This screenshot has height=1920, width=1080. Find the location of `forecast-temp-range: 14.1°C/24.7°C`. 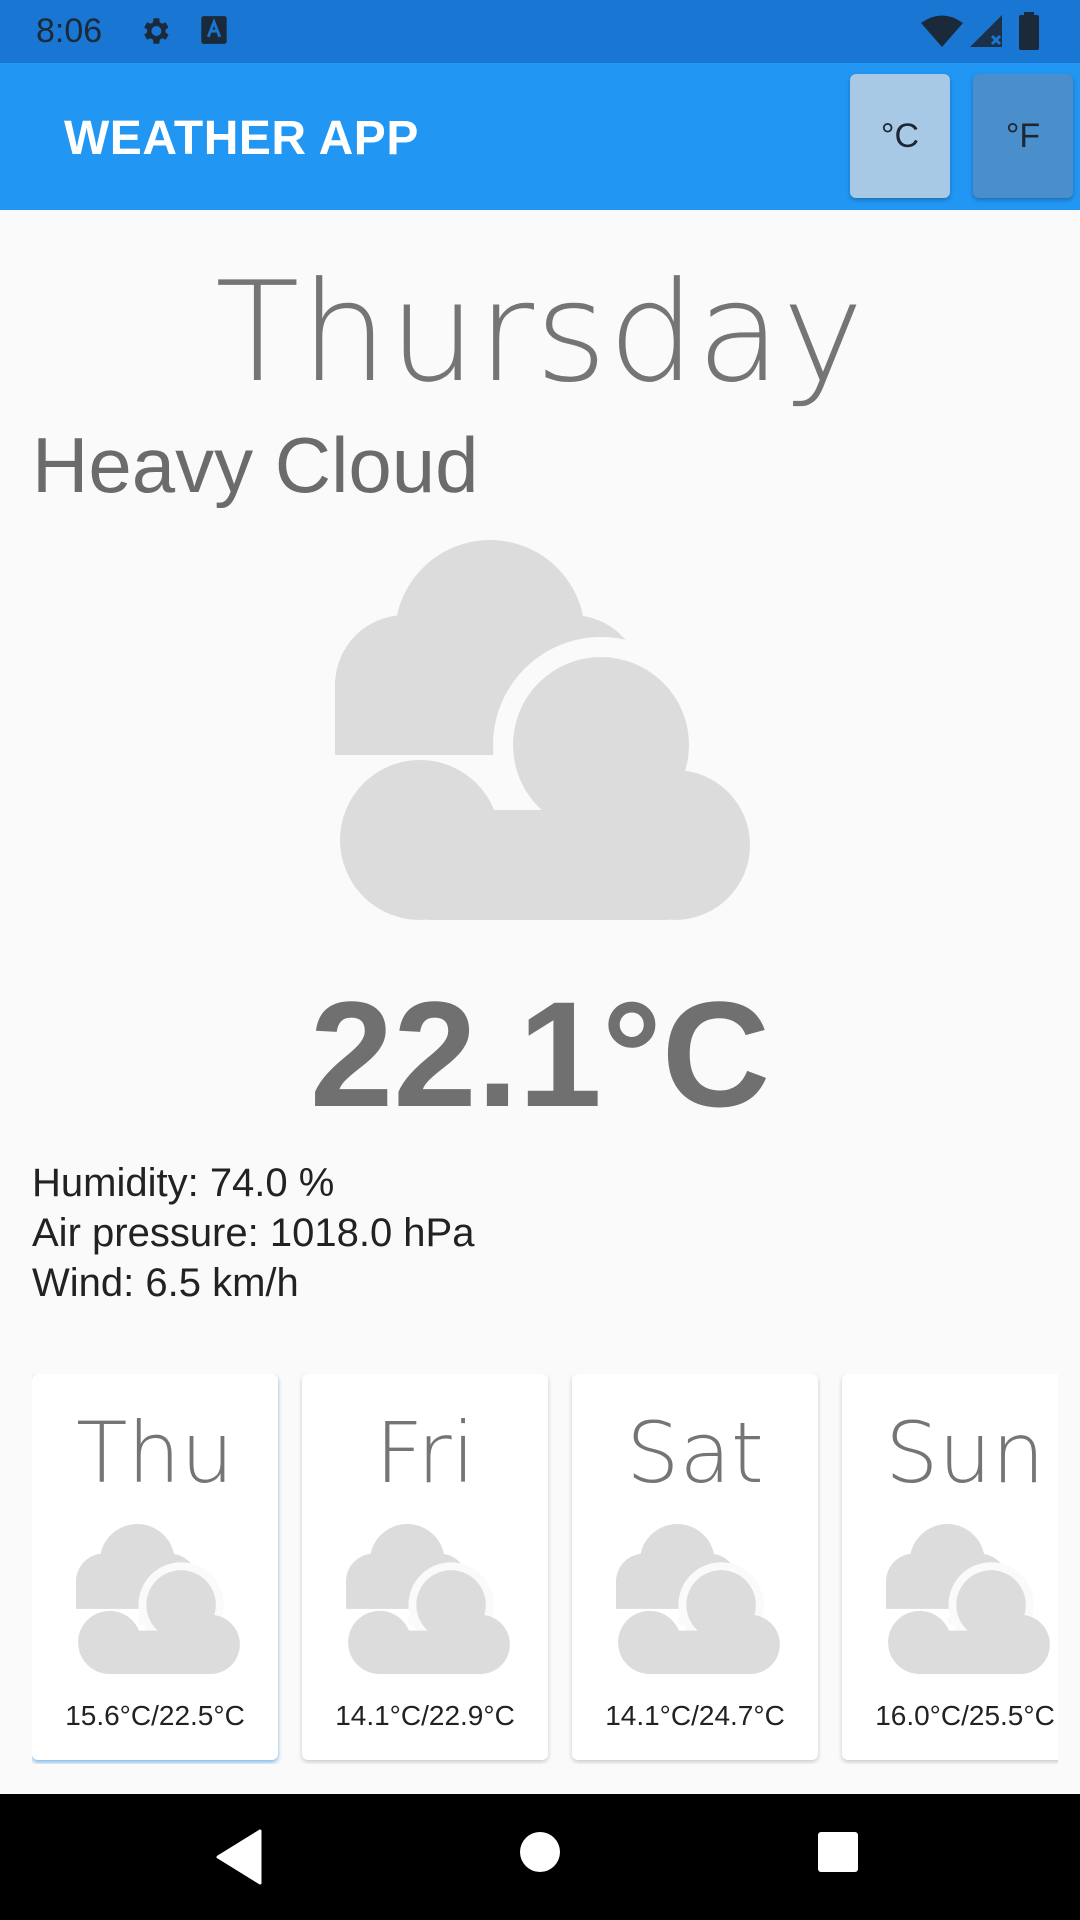

forecast-temp-range: 14.1°C/24.7°C is located at coordinates (695, 1715).